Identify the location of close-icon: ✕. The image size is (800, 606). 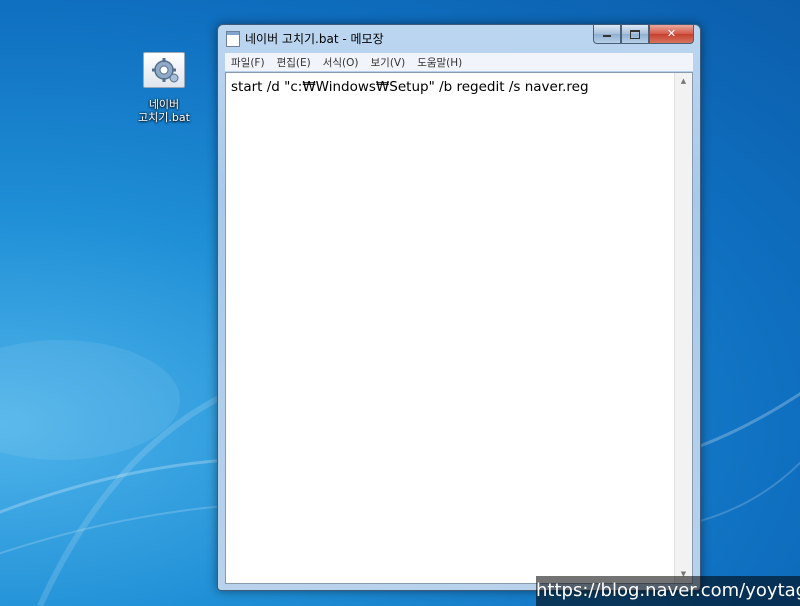
(671, 33).